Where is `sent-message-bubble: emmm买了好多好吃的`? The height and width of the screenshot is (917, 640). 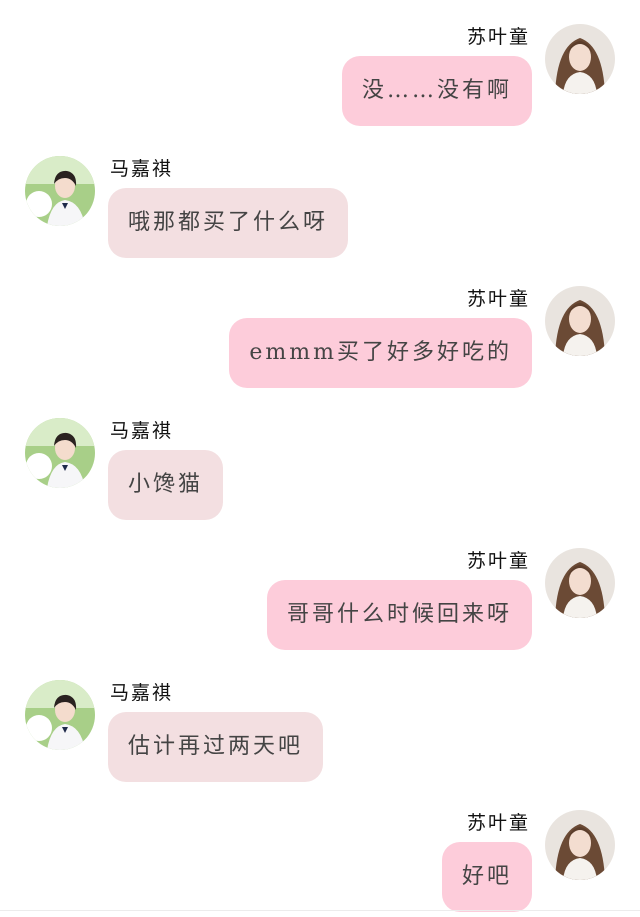 sent-message-bubble: emmm买了好多好吃的 is located at coordinates (380, 353).